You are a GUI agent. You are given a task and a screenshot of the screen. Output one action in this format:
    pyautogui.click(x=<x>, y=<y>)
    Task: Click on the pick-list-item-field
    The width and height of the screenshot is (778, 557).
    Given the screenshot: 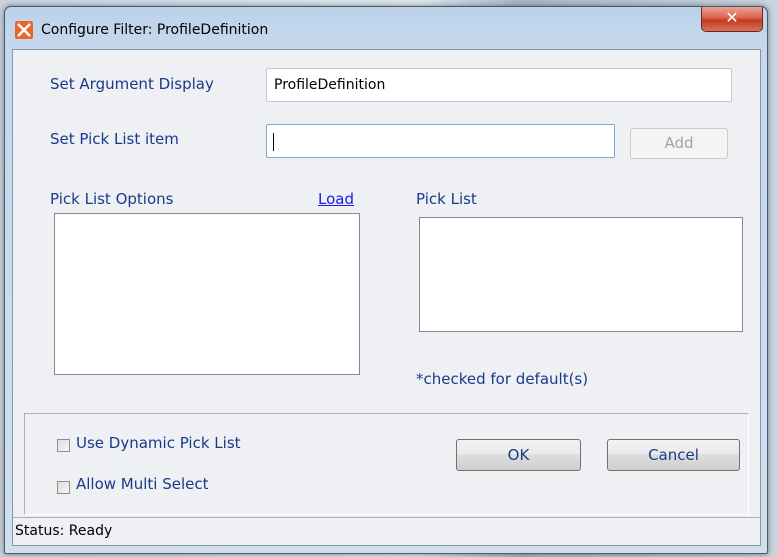 What is the action you would take?
    pyautogui.click(x=440, y=141)
    